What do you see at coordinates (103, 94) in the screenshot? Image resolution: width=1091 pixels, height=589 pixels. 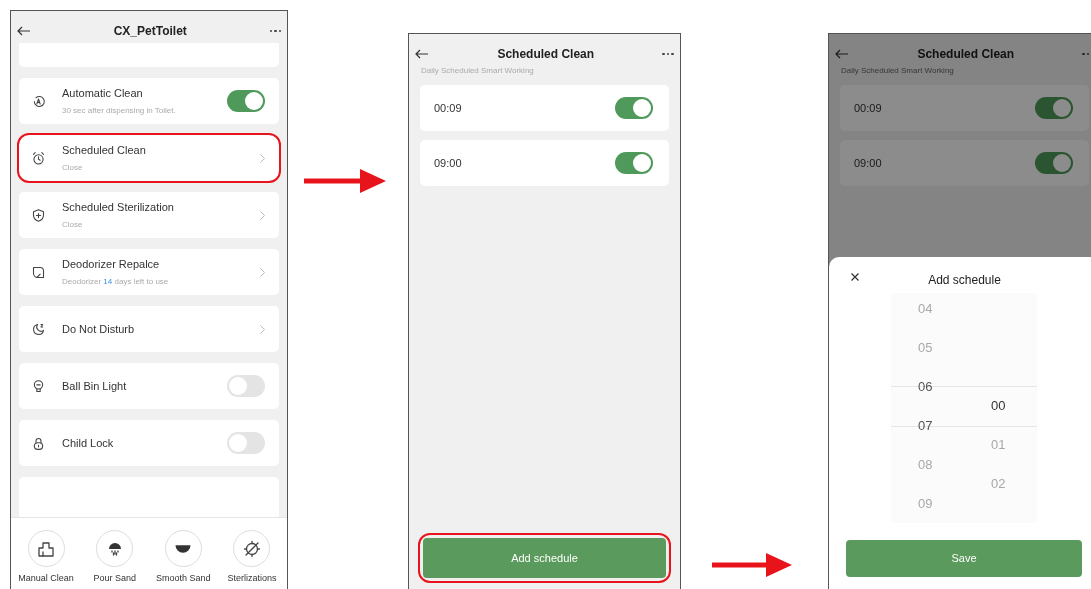 I see `setting-label: Automatic Clean` at bounding box center [103, 94].